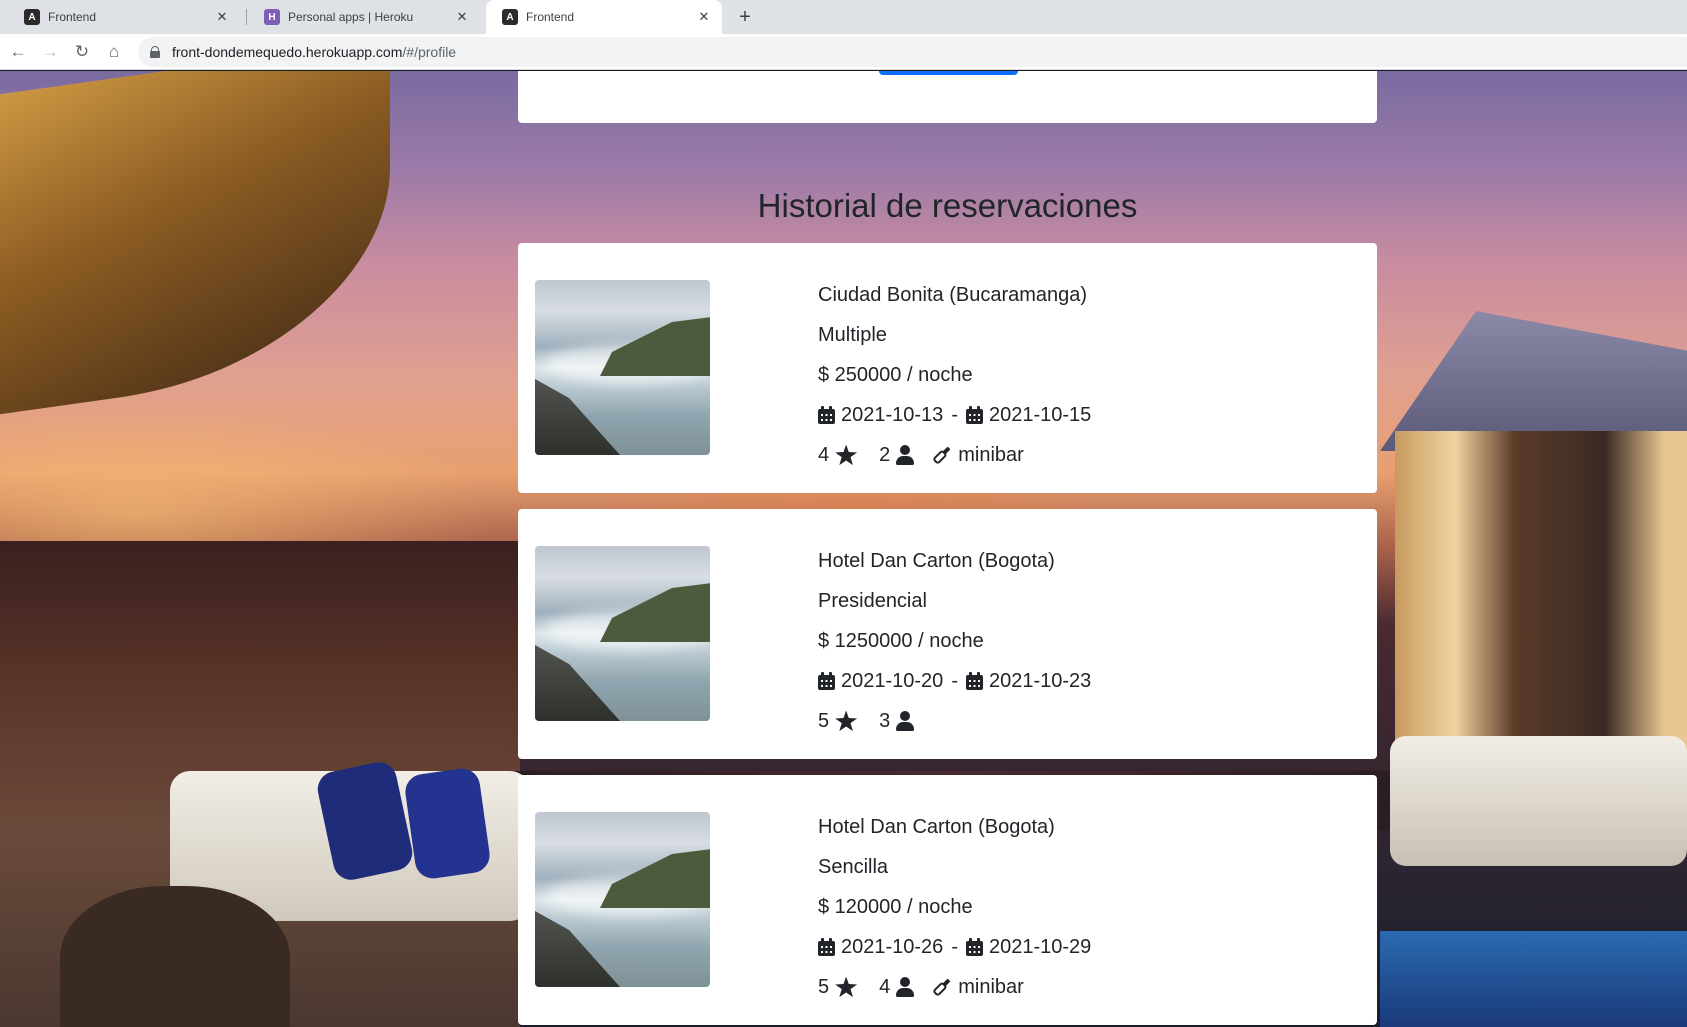 This screenshot has width=1687, height=1027. I want to click on home-icon: ⌂, so click(114, 52).